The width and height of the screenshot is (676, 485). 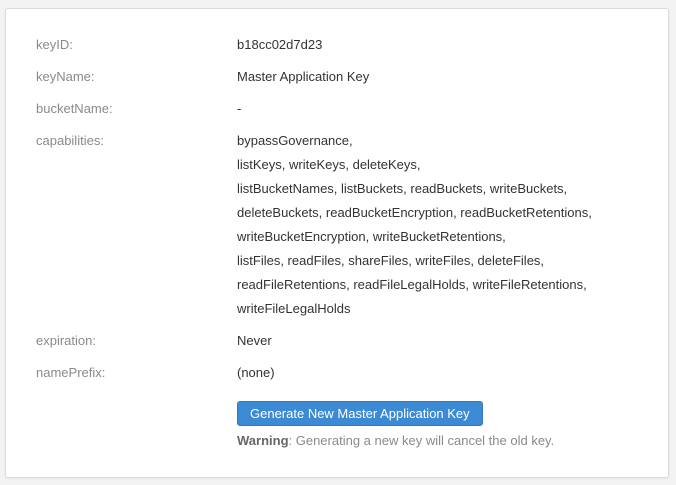 What do you see at coordinates (294, 308) in the screenshot?
I see `capabilities-line: writeFileLegalHolds` at bounding box center [294, 308].